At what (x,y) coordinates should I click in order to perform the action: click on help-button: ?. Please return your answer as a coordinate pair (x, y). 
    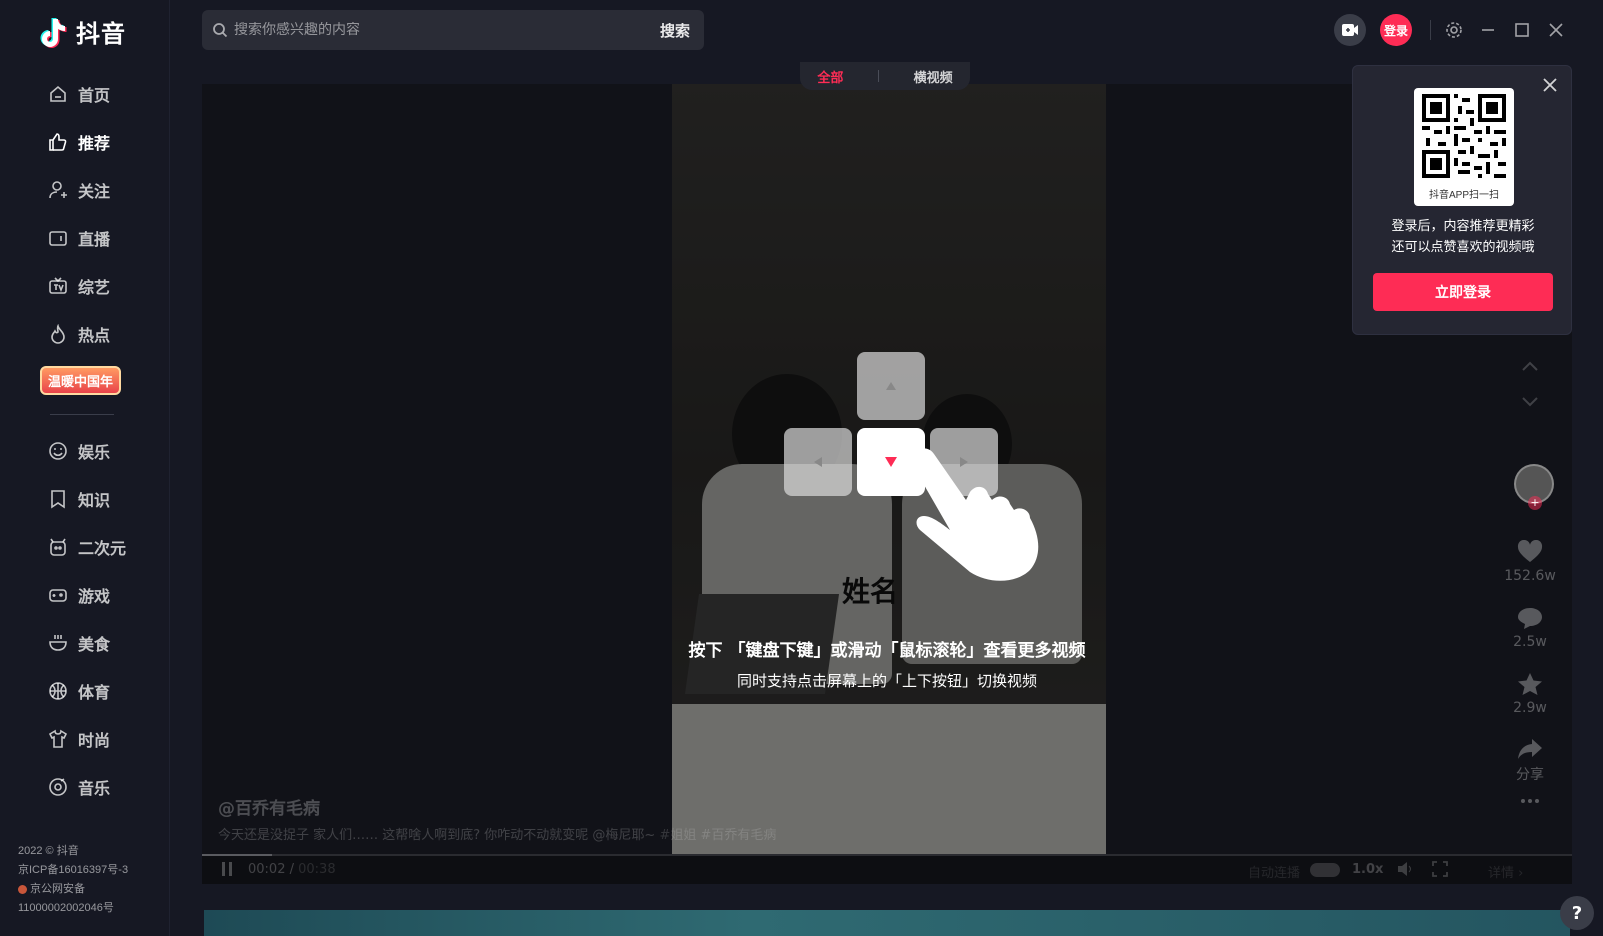
    Looking at the image, I should click on (1577, 913).